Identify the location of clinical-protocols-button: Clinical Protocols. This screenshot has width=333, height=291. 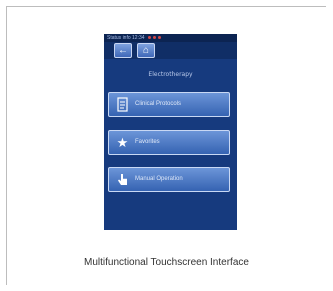
(169, 104).